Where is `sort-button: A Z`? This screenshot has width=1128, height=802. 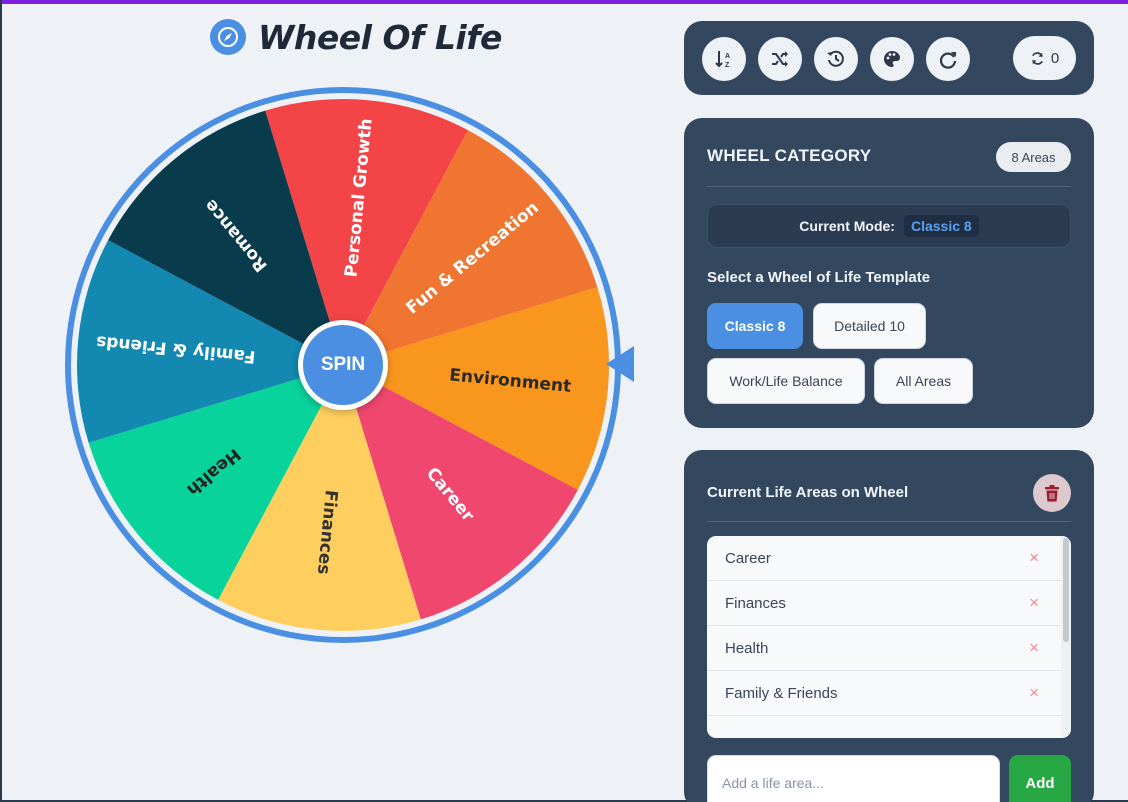 sort-button: A Z is located at coordinates (724, 59).